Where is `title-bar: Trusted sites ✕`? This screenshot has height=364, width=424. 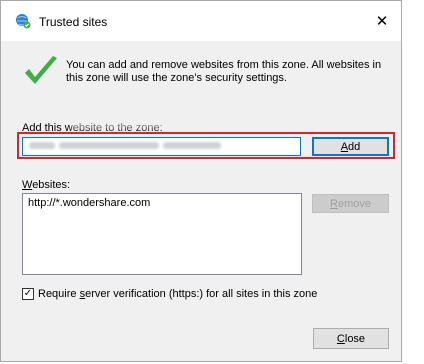 title-bar: Trusted sites ✕ is located at coordinates (201, 21).